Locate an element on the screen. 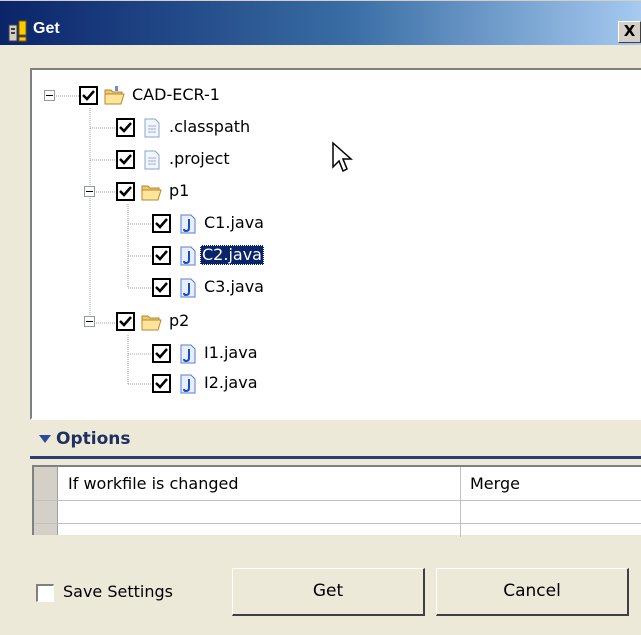 This screenshot has width=641, height=635. options-title: Options is located at coordinates (93, 439).